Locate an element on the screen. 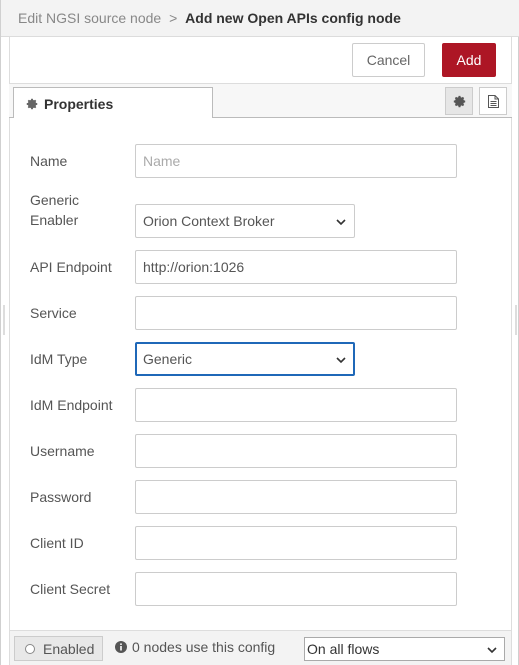 Image resolution: width=519 pixels, height=665 pixels. password-input is located at coordinates (296, 497).